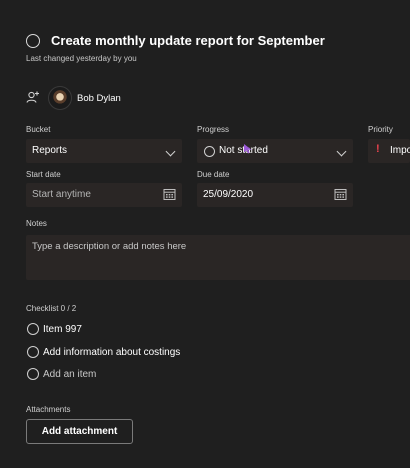 The height and width of the screenshot is (468, 410). Describe the element at coordinates (213, 129) in the screenshot. I see `progress-label: Progress` at that location.